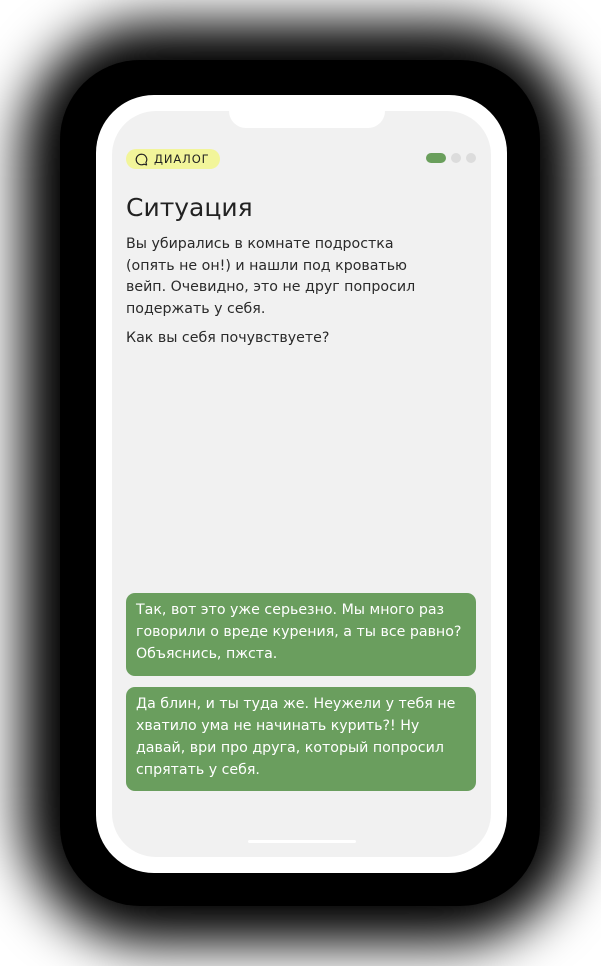  I want to click on home-indicator, so click(302, 841).